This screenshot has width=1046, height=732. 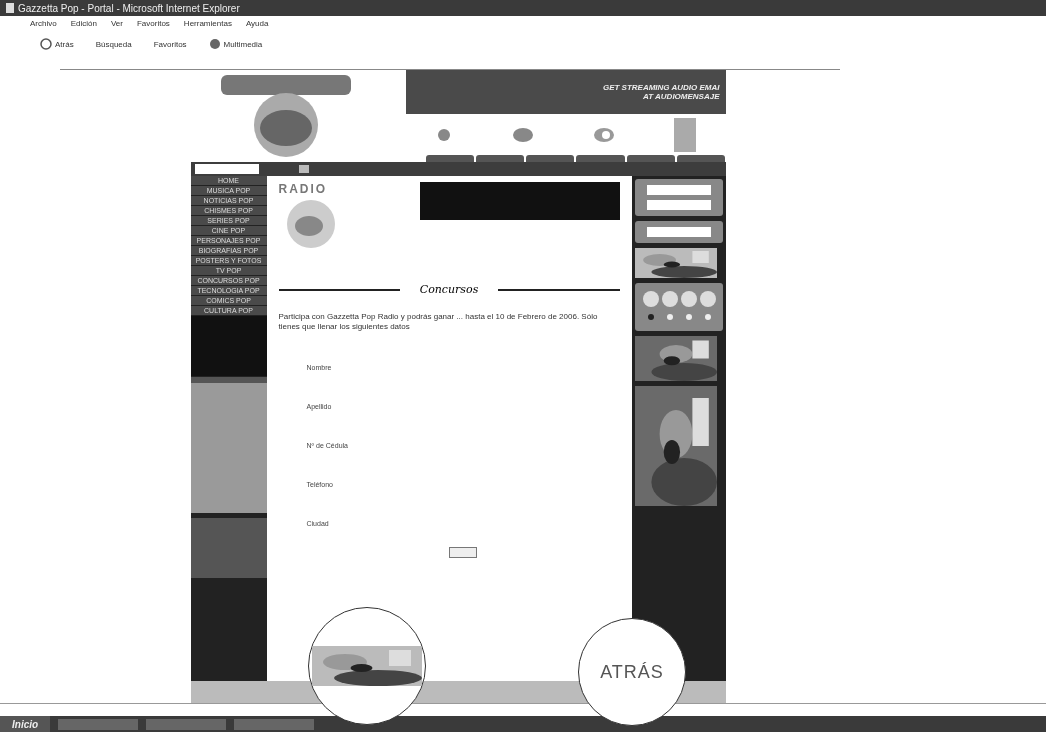 I want to click on toolbar-button: Multimedia, so click(x=235, y=44).